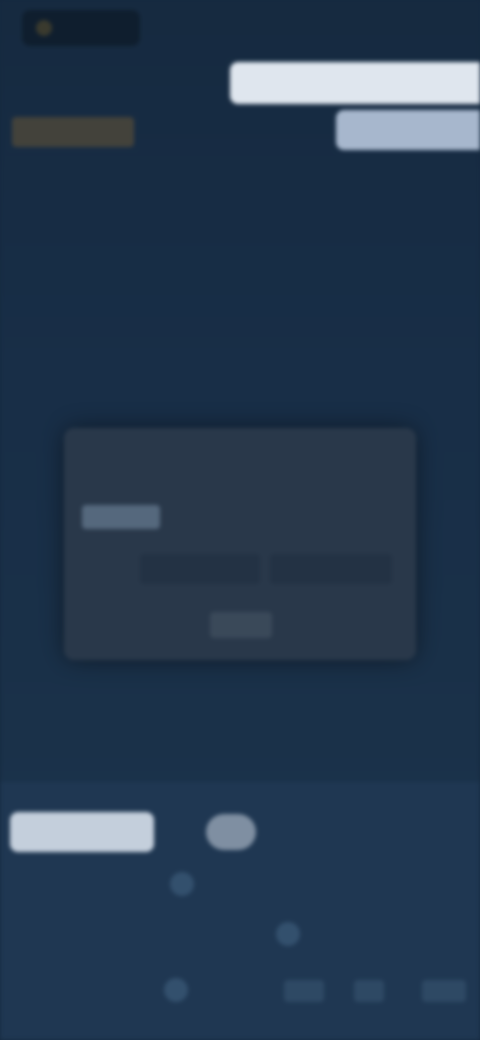  What do you see at coordinates (182, 884) in the screenshot?
I see `row1-icon` at bounding box center [182, 884].